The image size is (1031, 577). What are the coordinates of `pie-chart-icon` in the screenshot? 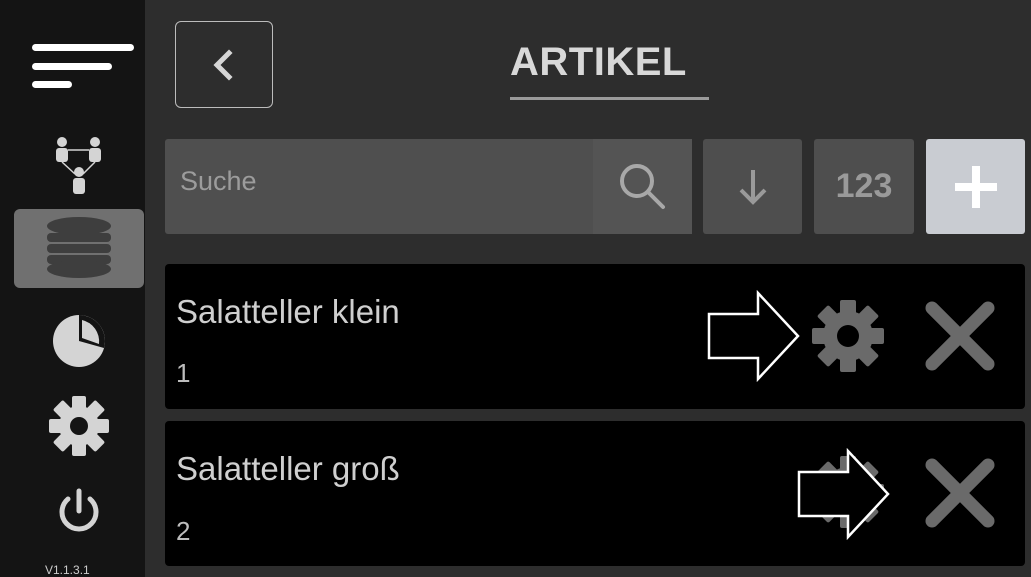 It's located at (79, 341).